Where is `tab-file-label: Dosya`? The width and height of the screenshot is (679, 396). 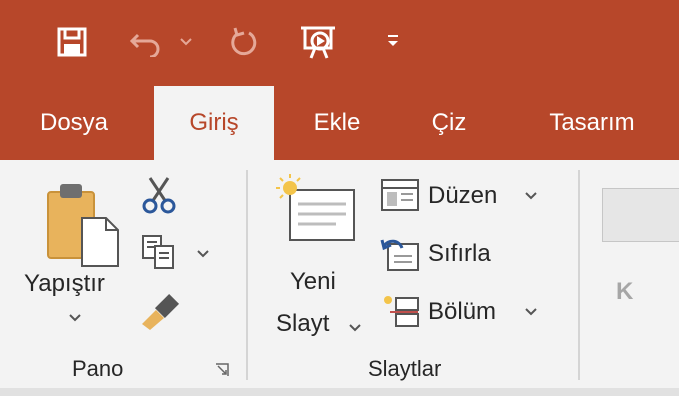
tab-file-label: Dosya is located at coordinates (74, 122).